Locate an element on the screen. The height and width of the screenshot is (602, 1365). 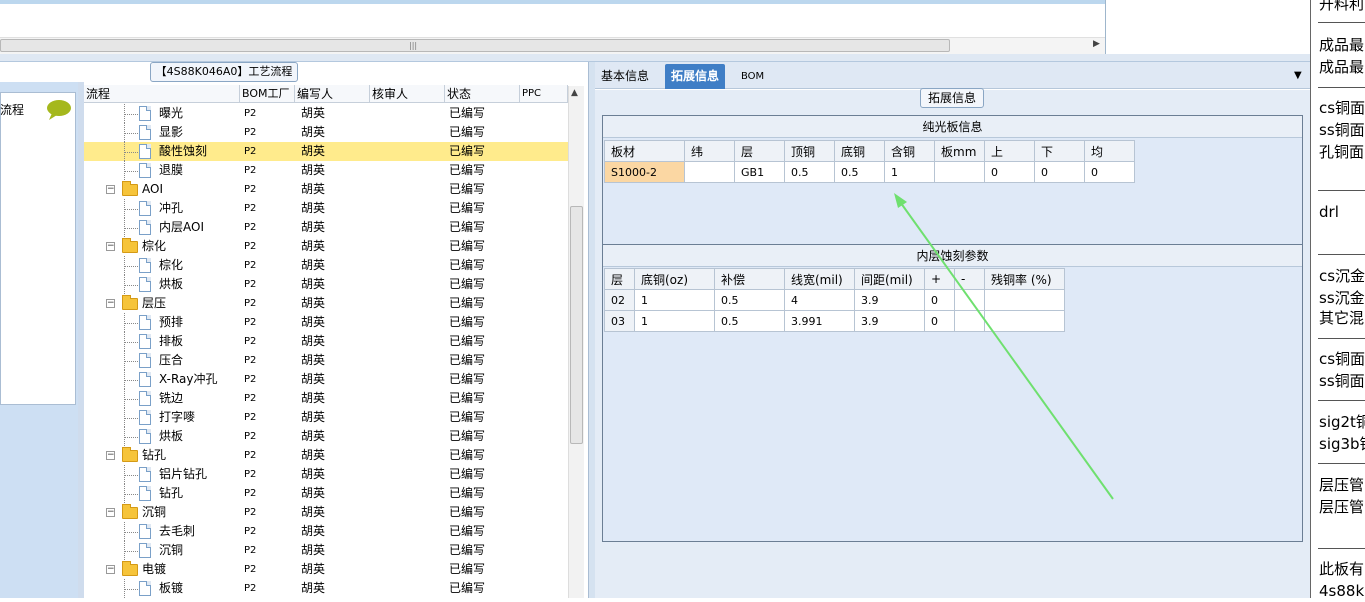
tree-row: 棕化 P2 胡英 已编写 is located at coordinates (326, 265).